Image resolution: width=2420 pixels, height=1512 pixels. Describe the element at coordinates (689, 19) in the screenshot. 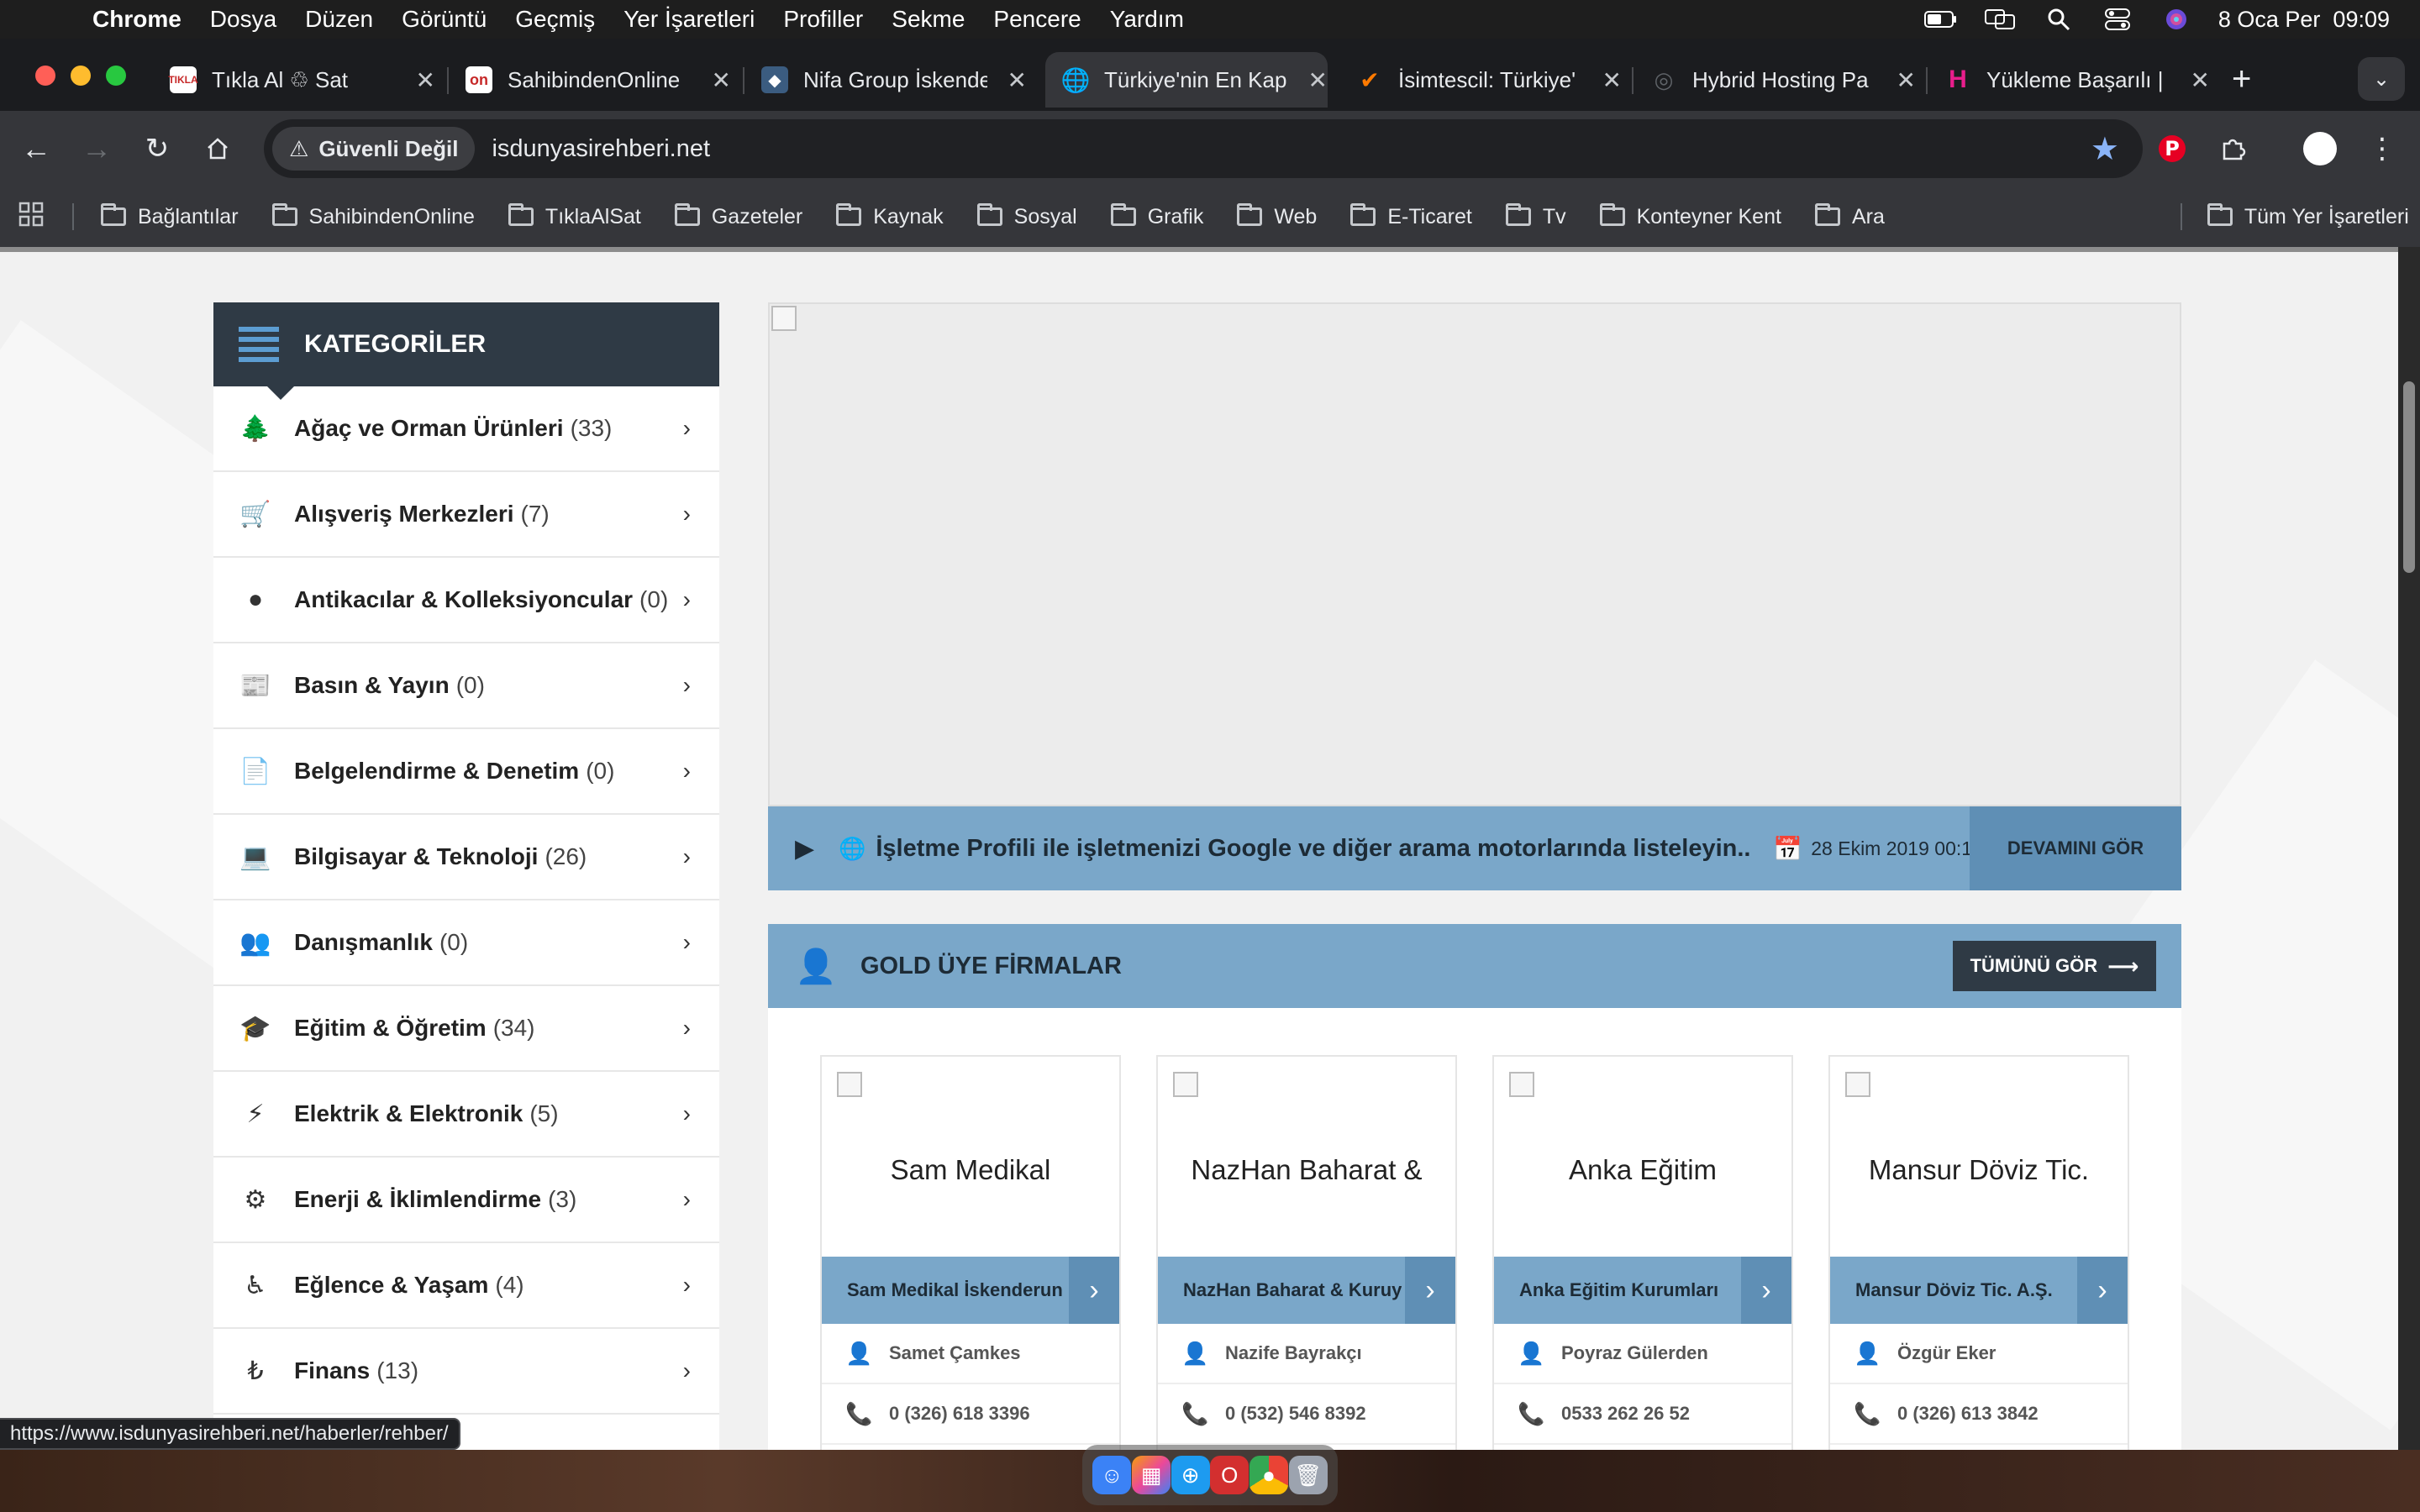

I see `menu-yer-isaretleri: Yer İşaretleri` at that location.